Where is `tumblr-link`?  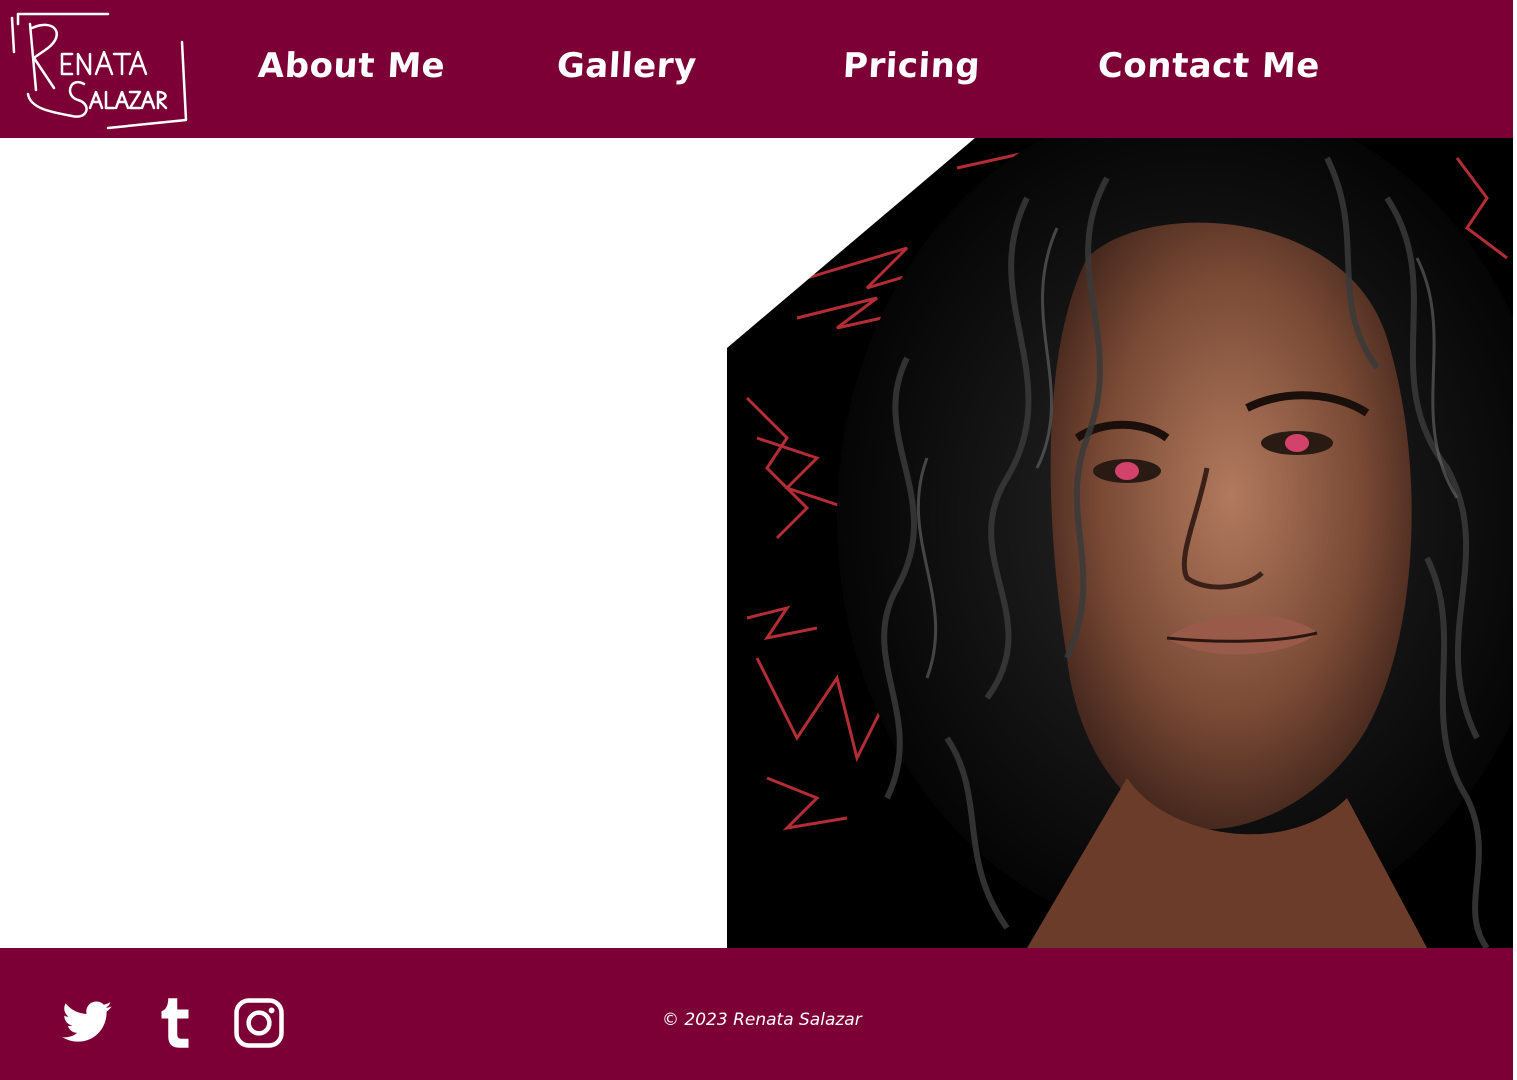
tumblr-link is located at coordinates (175, 1023).